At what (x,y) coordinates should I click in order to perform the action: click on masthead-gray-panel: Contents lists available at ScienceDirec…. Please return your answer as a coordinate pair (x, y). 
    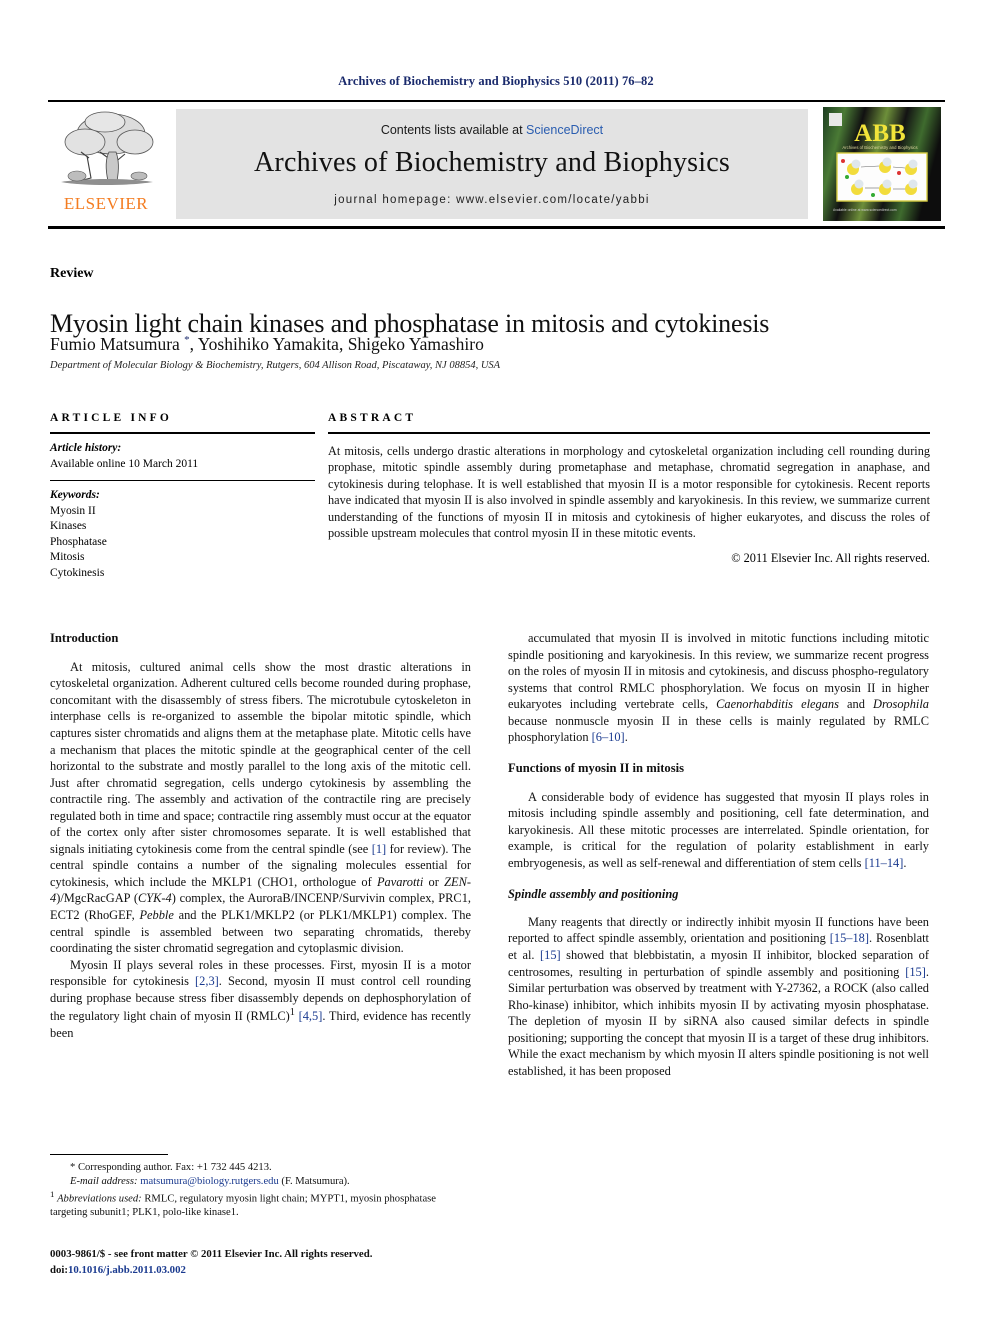
    Looking at the image, I should click on (492, 164).